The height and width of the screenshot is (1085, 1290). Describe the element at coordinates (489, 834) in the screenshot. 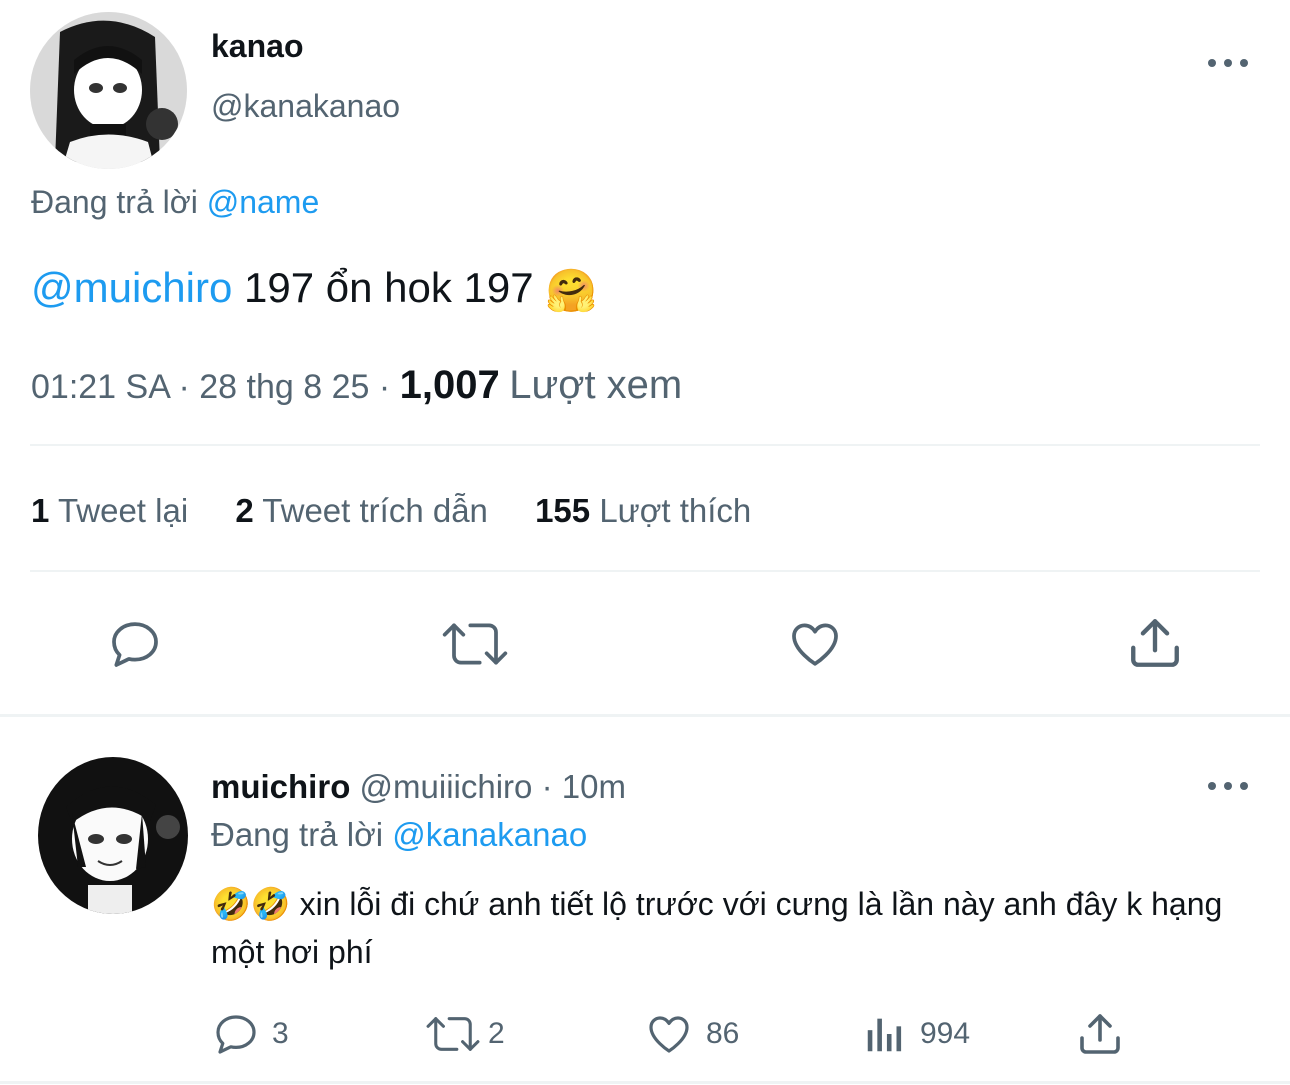

I see `replying-to-link: @kanakanao` at that location.